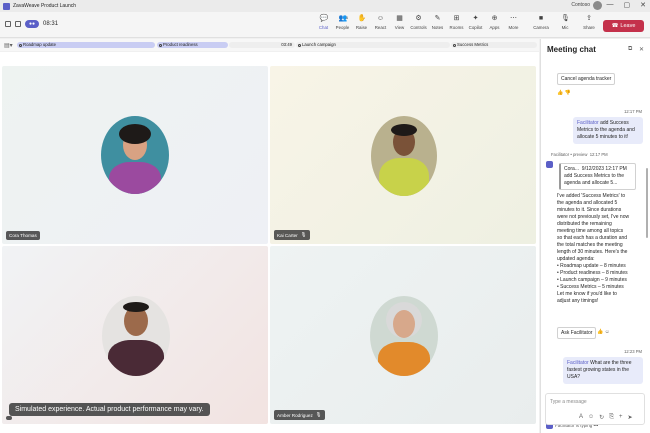  Describe the element at coordinates (418, 18) in the screenshot. I see `controls-icon: ⚙` at that location.